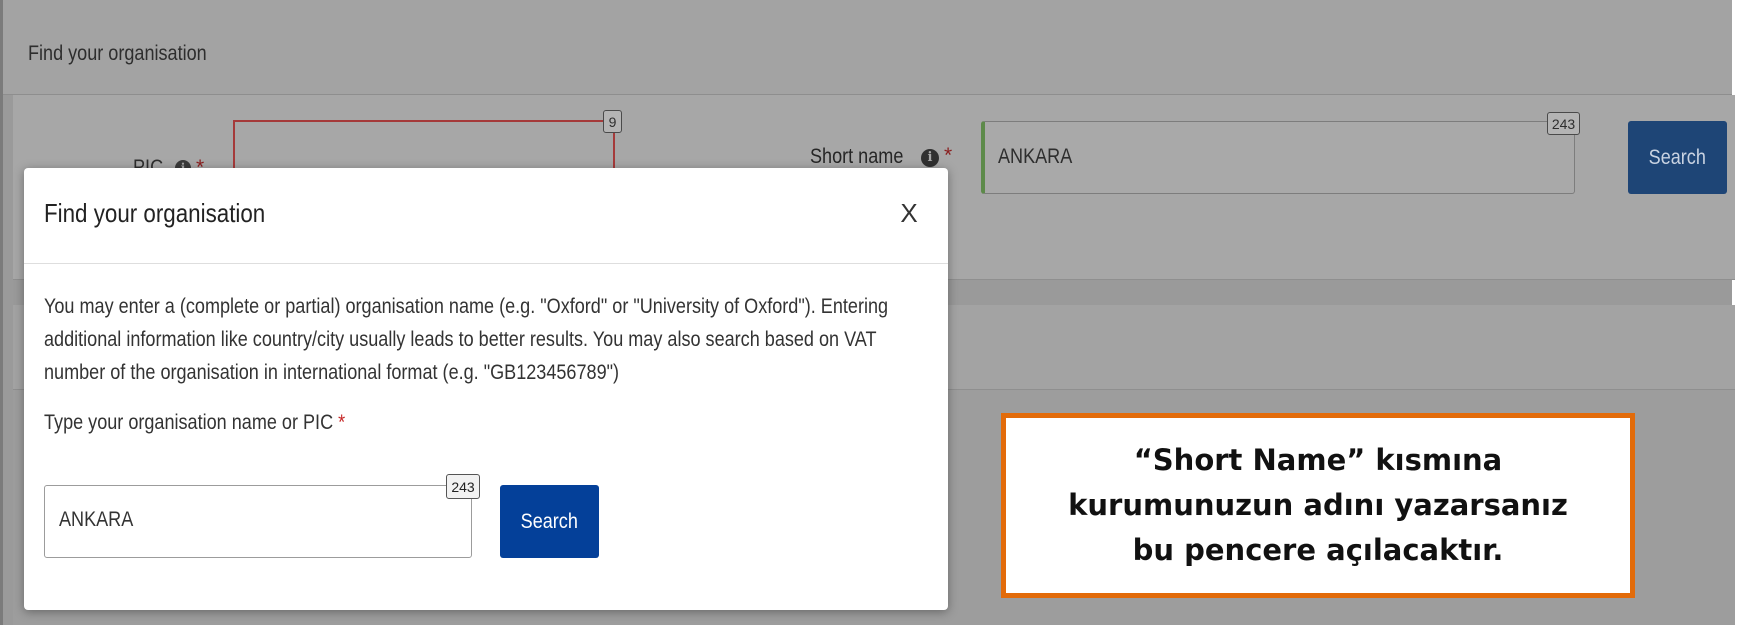 The width and height of the screenshot is (1744, 625). I want to click on short-name-char-counter: 243, so click(1563, 123).